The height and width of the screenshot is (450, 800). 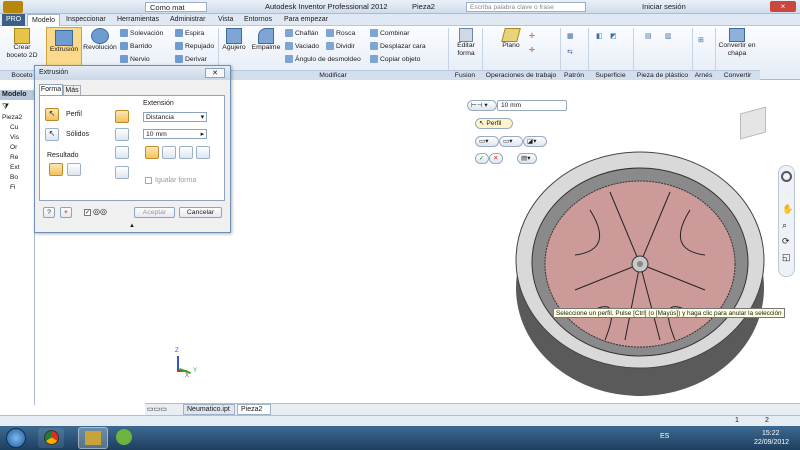 What do you see at coordinates (72, 90) in the screenshot?
I see `tab-mas: Más` at bounding box center [72, 90].